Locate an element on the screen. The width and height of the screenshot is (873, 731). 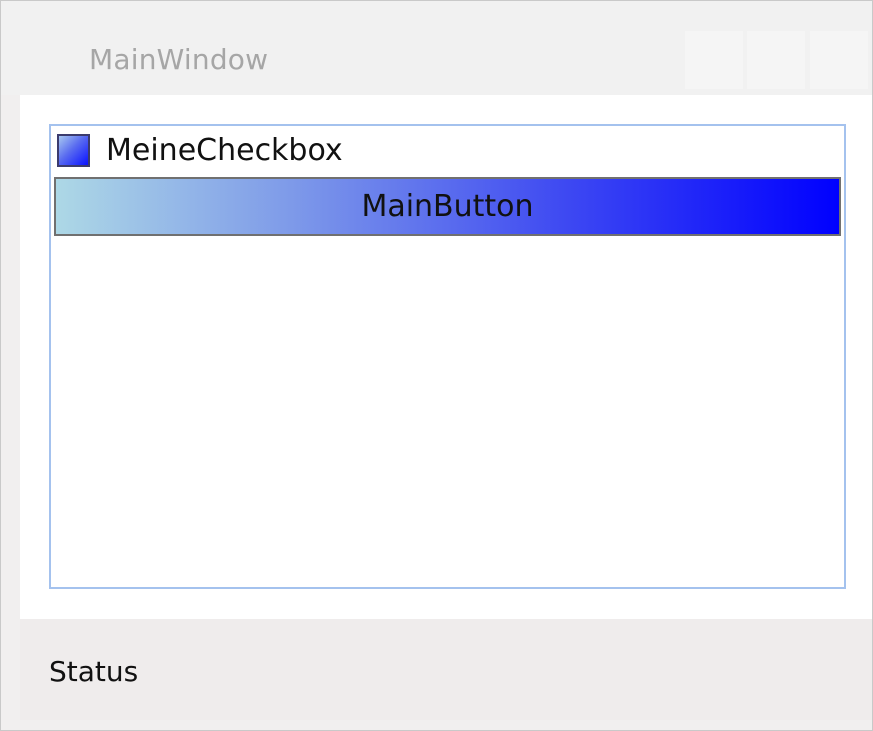
main-button-label: MainButton is located at coordinates (447, 206).